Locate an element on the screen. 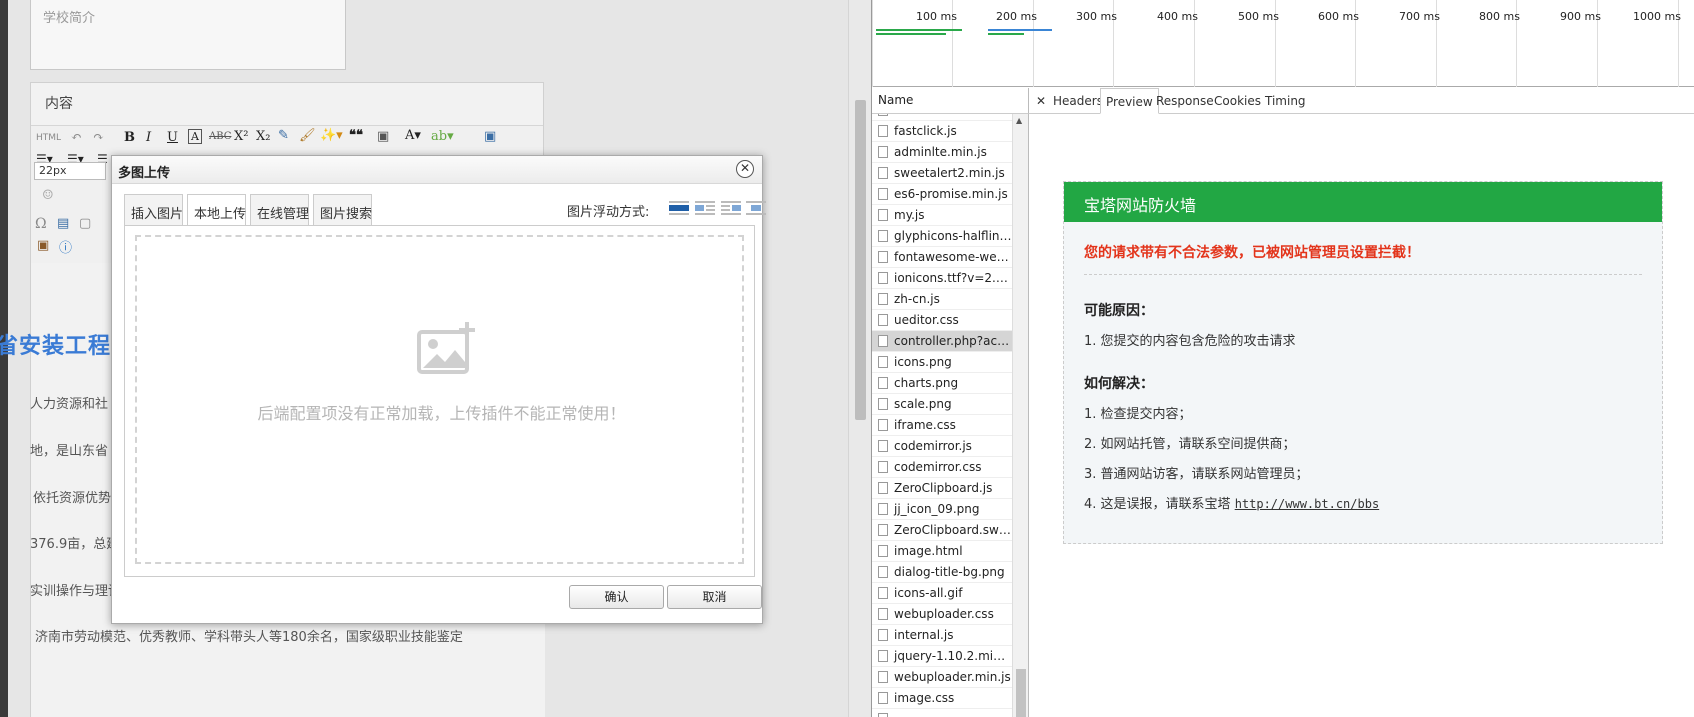  tab-image-search: 图片搜索 is located at coordinates (342, 210).